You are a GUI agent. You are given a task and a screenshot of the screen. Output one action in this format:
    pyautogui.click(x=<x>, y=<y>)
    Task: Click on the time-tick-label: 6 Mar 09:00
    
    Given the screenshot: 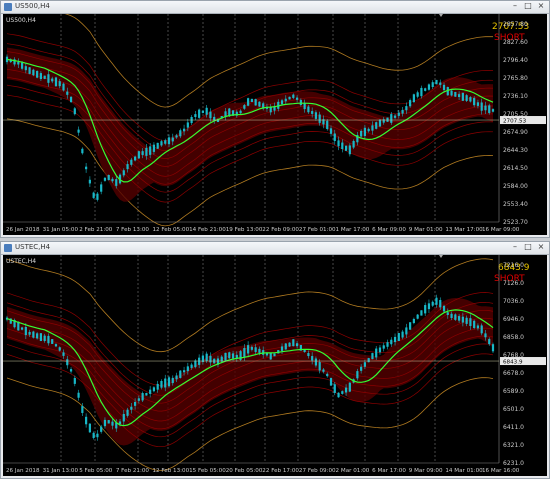 What is the action you would take?
    pyautogui.click(x=389, y=230)
    